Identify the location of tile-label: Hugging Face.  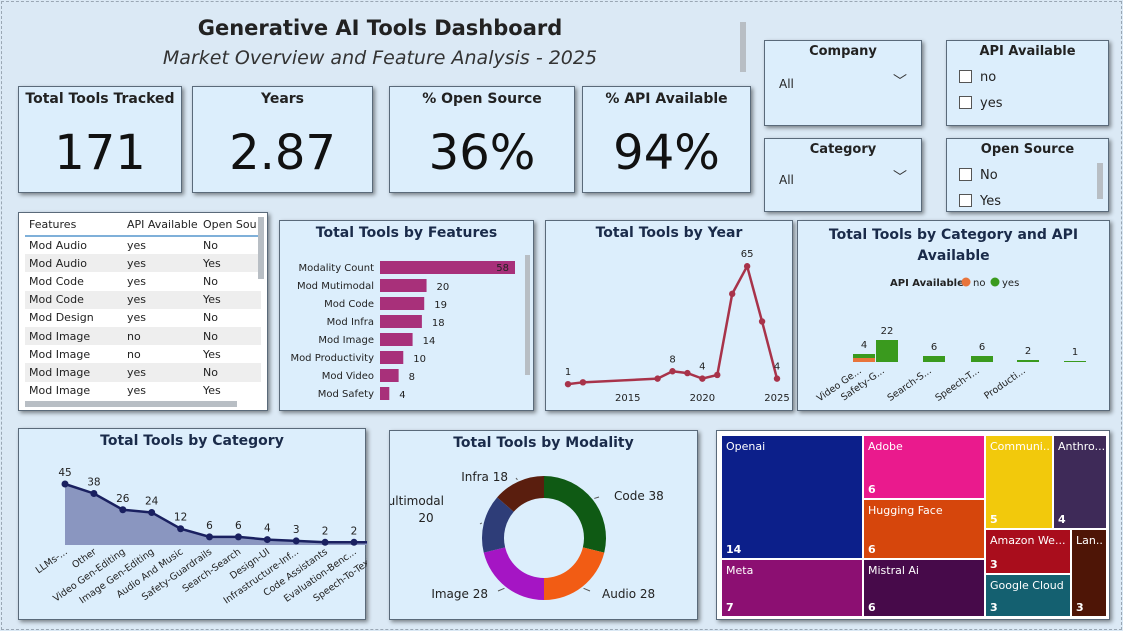
(905, 510).